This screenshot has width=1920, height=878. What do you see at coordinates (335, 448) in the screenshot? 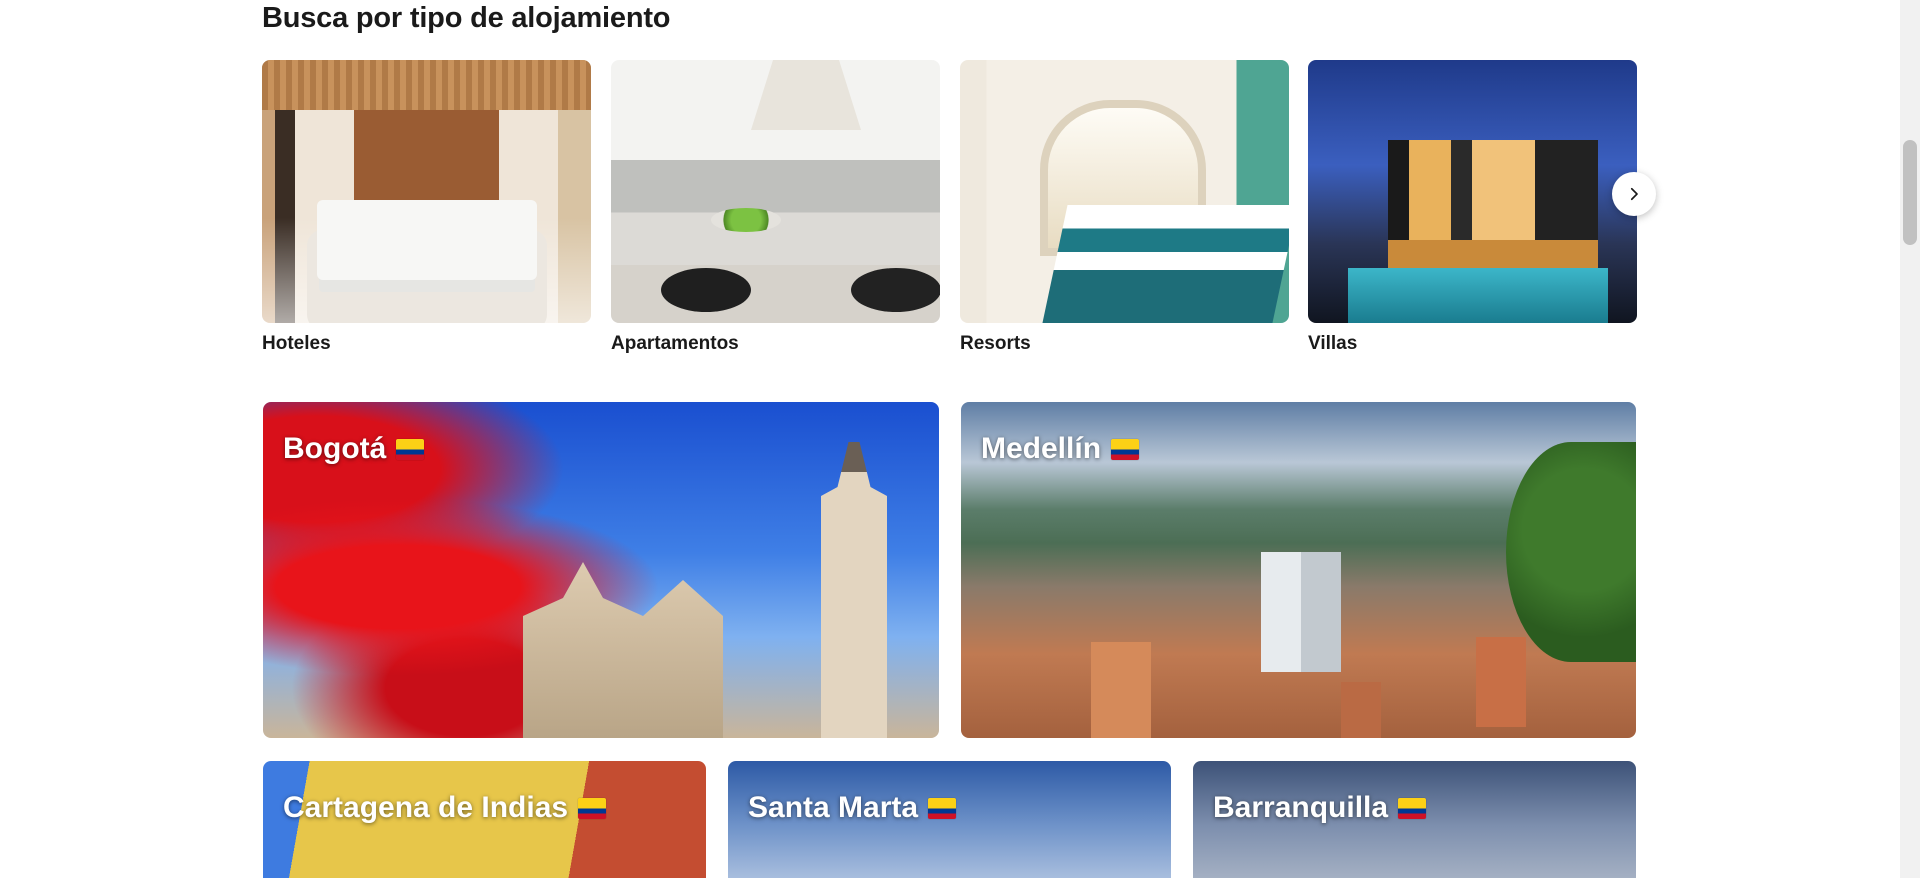
I see `destination-name: Bogotá` at bounding box center [335, 448].